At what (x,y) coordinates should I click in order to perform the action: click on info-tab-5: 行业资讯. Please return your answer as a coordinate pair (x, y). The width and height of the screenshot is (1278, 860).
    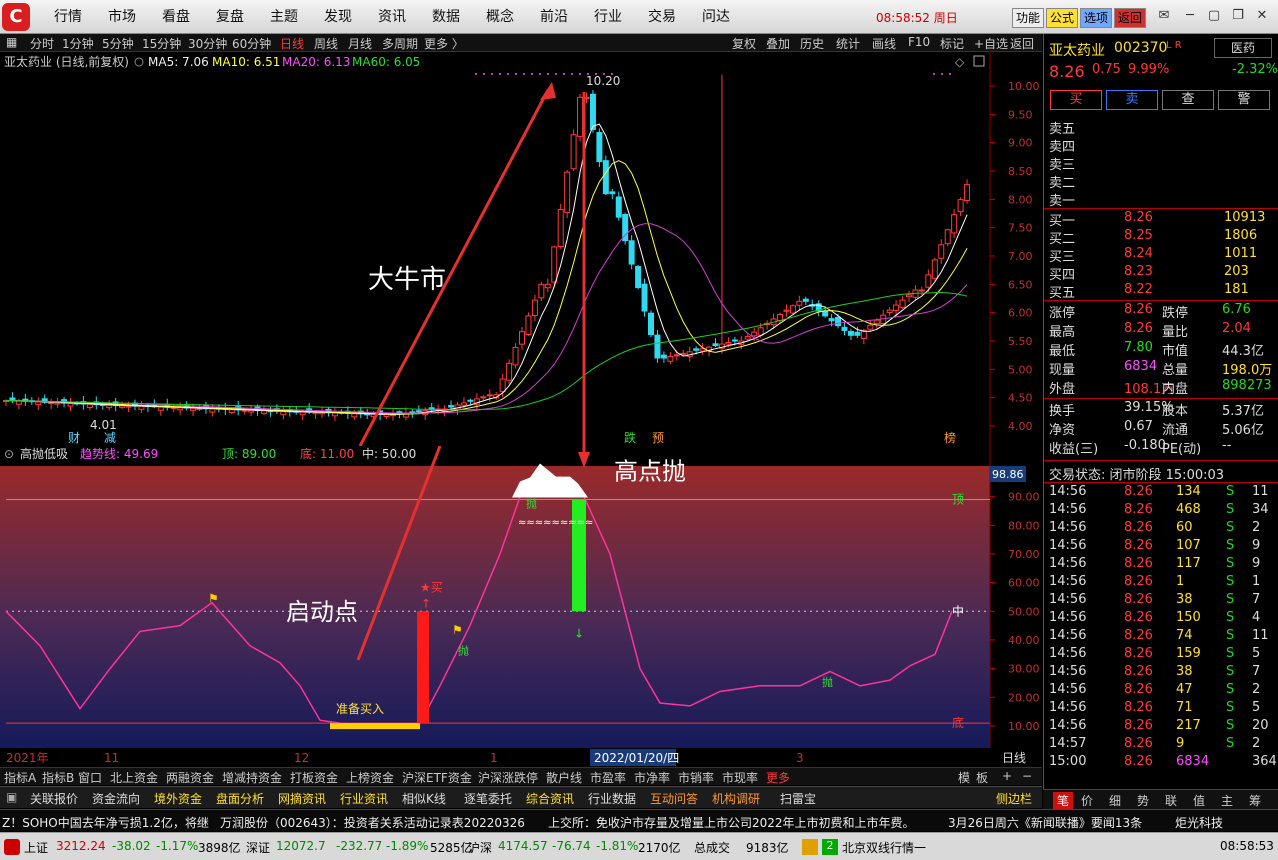
    Looking at the image, I should click on (364, 798).